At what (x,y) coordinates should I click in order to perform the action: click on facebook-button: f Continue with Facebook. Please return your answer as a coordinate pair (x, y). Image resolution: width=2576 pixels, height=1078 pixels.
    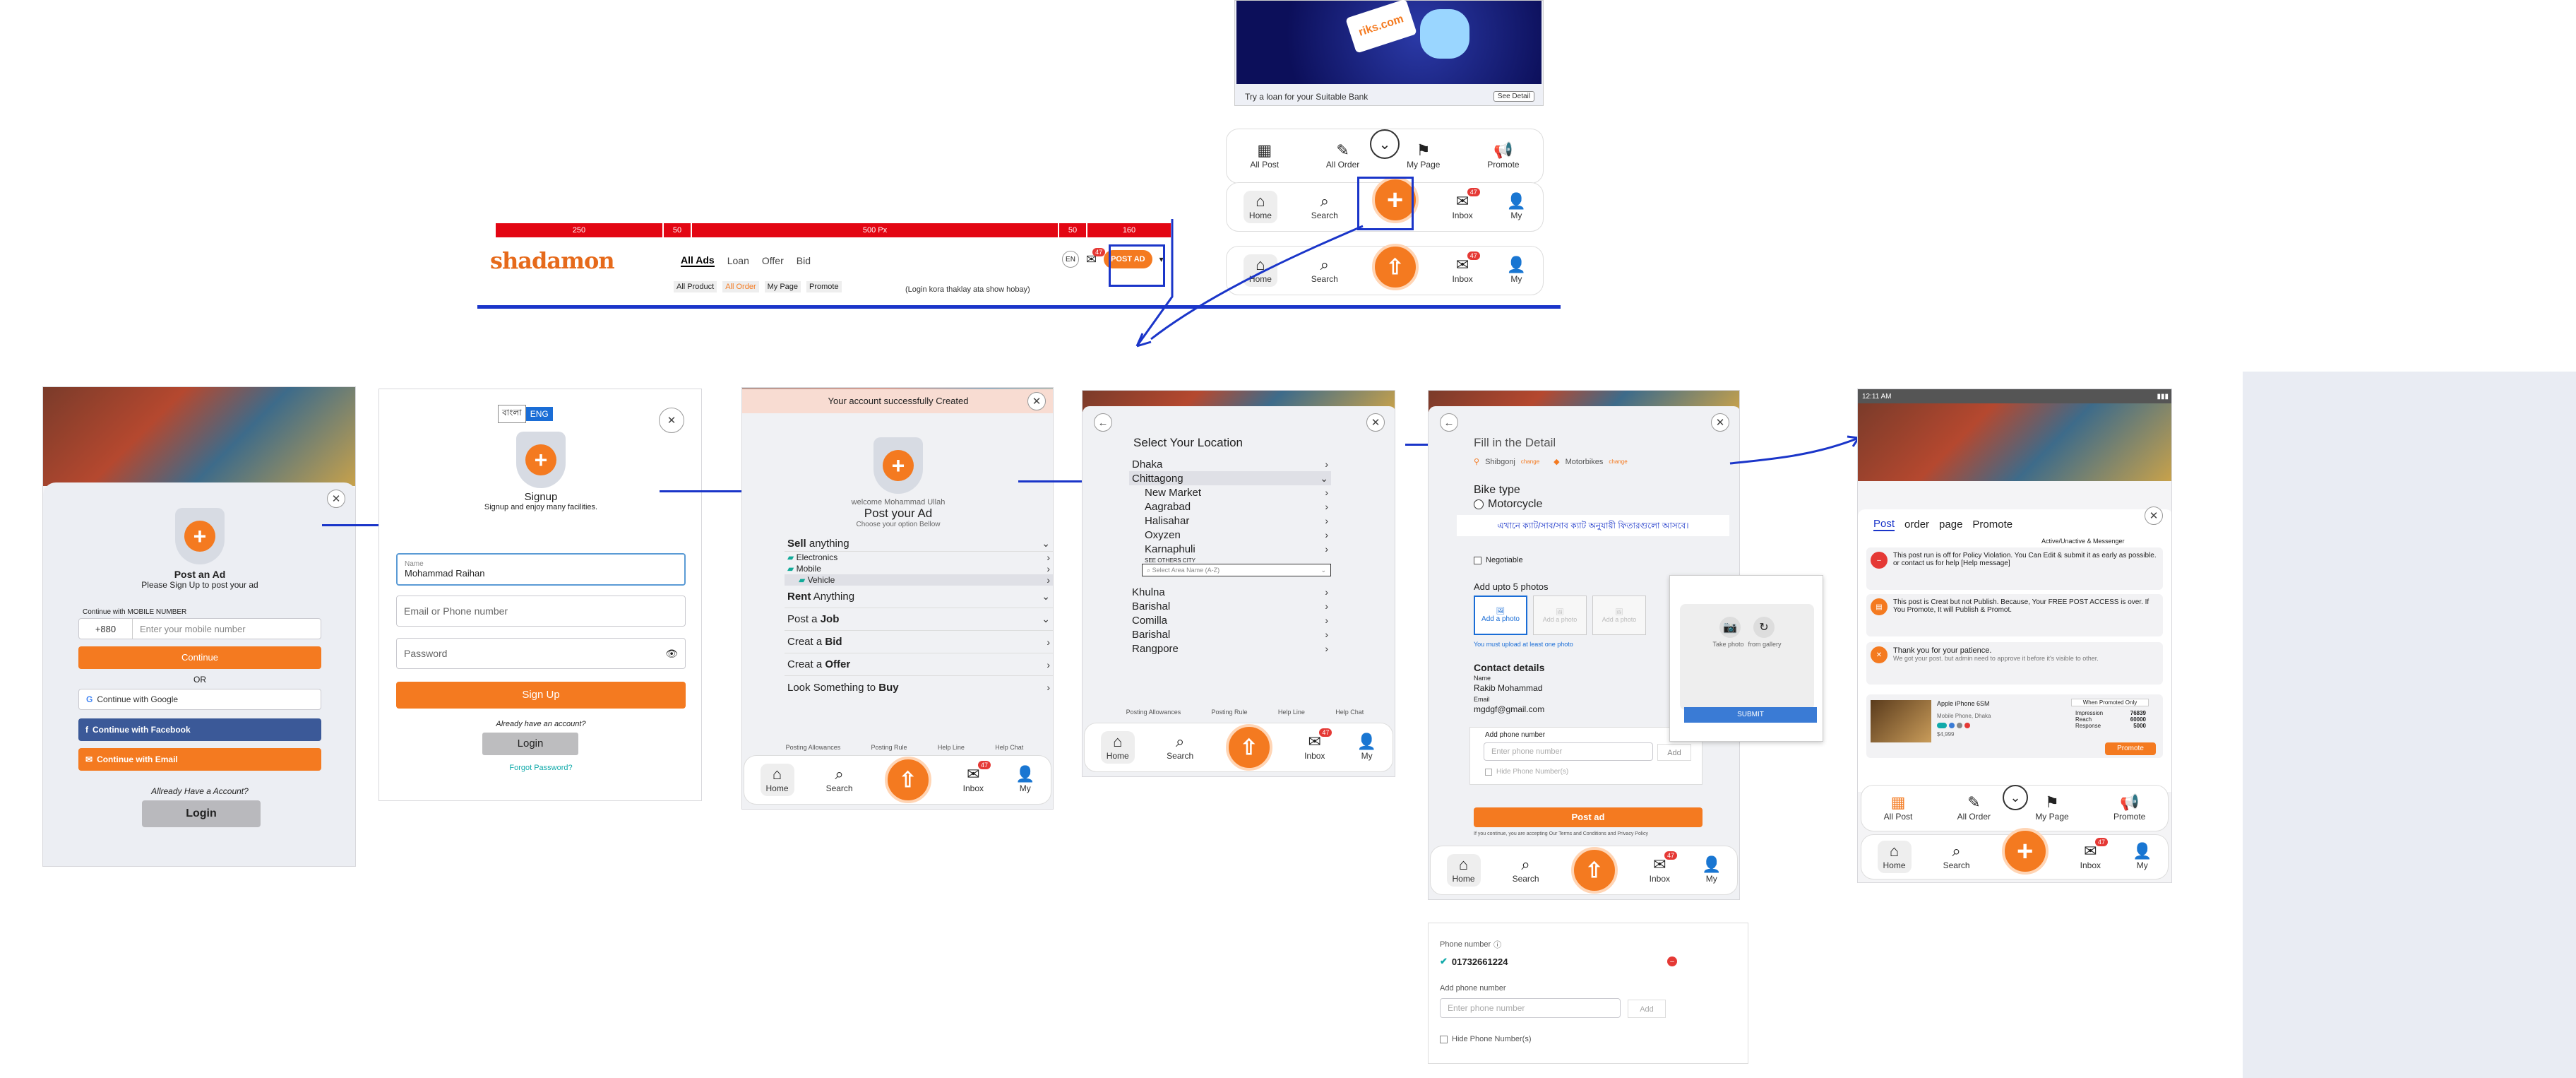
    Looking at the image, I should click on (199, 729).